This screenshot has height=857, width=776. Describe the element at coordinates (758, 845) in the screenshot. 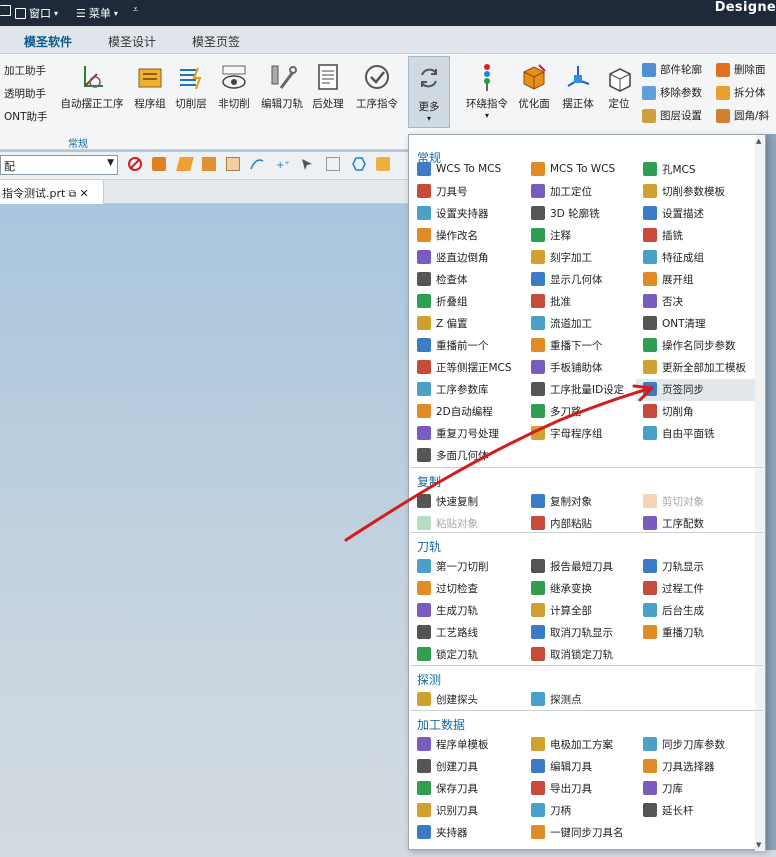

I see `scroll-down-icon: ▼` at that location.